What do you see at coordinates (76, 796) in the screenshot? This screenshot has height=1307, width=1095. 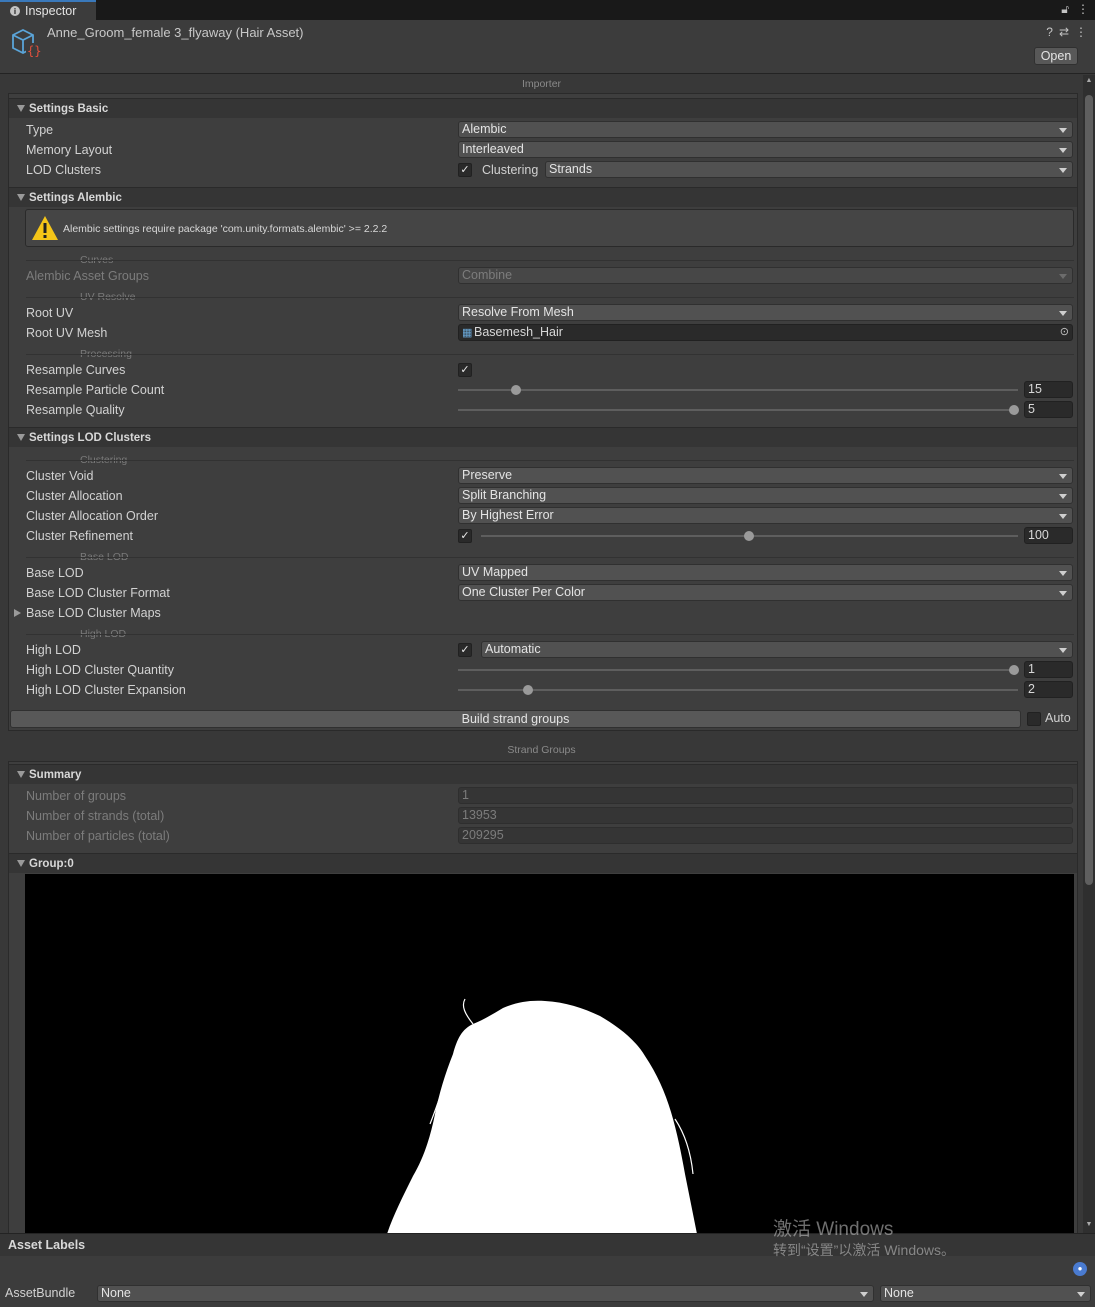 I see `number-of-groups-label: Number of groups` at bounding box center [76, 796].